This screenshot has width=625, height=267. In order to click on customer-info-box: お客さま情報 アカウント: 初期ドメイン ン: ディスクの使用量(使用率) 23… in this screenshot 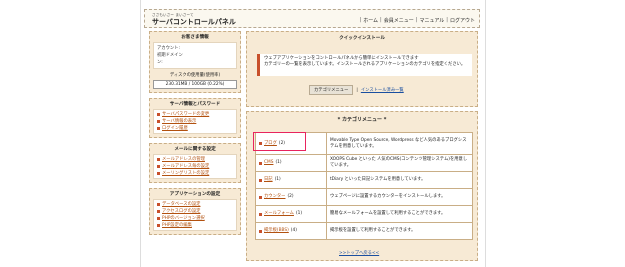, I will do `click(195, 62)`.